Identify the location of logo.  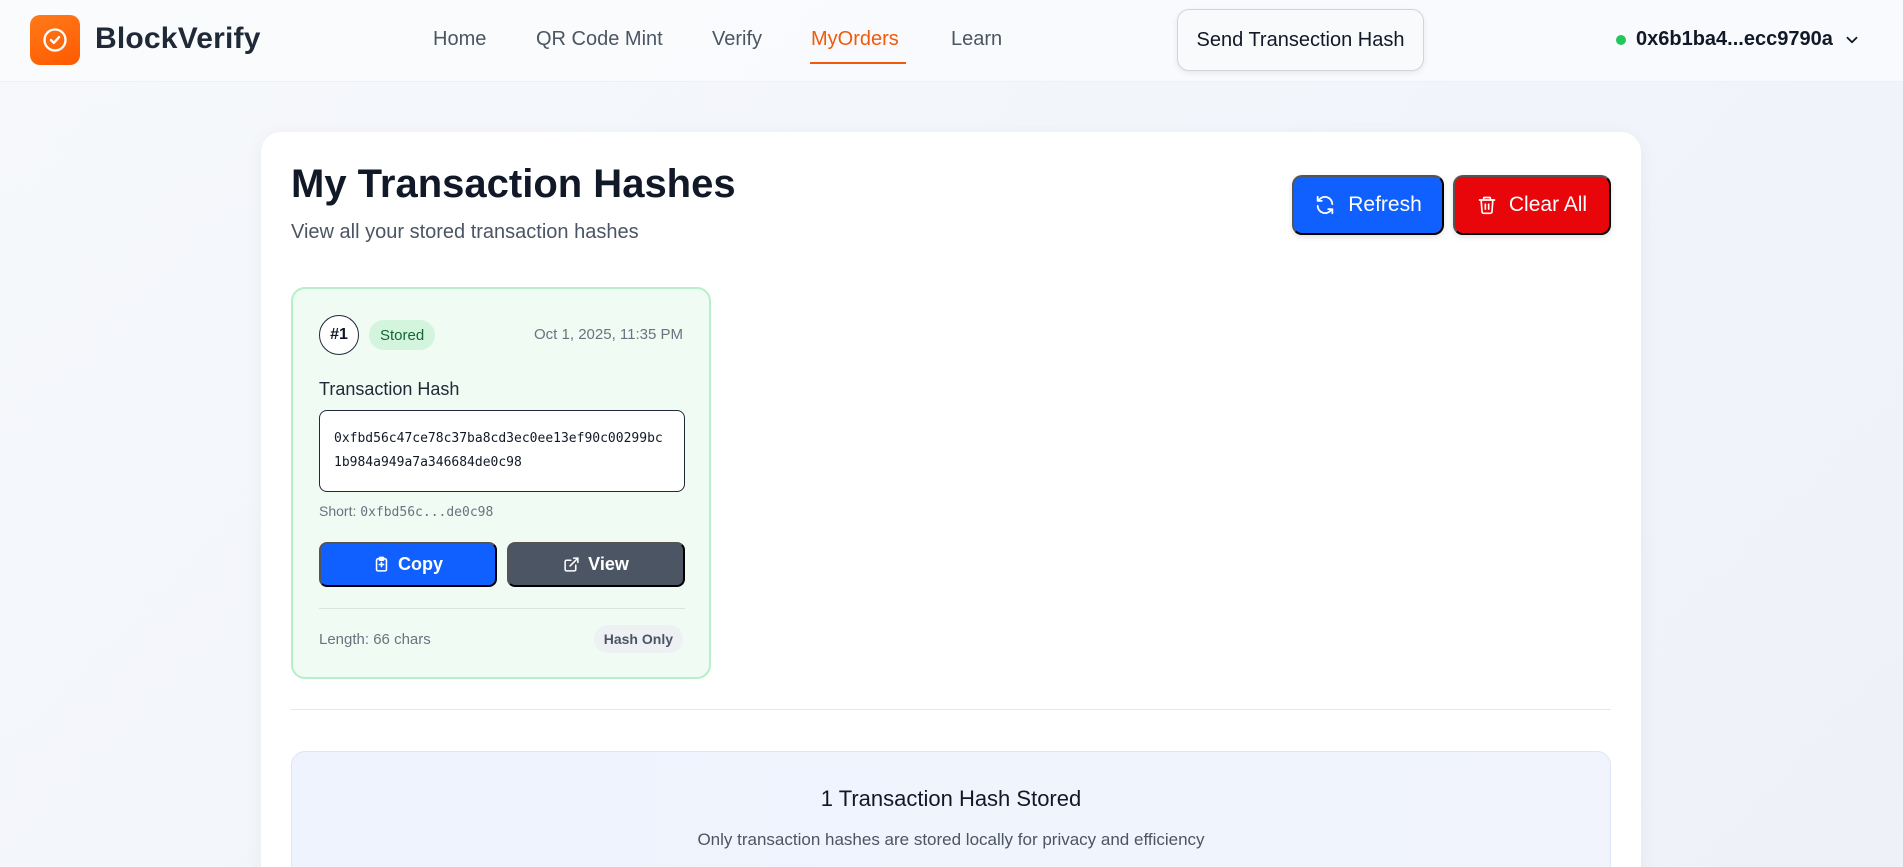
(55, 40).